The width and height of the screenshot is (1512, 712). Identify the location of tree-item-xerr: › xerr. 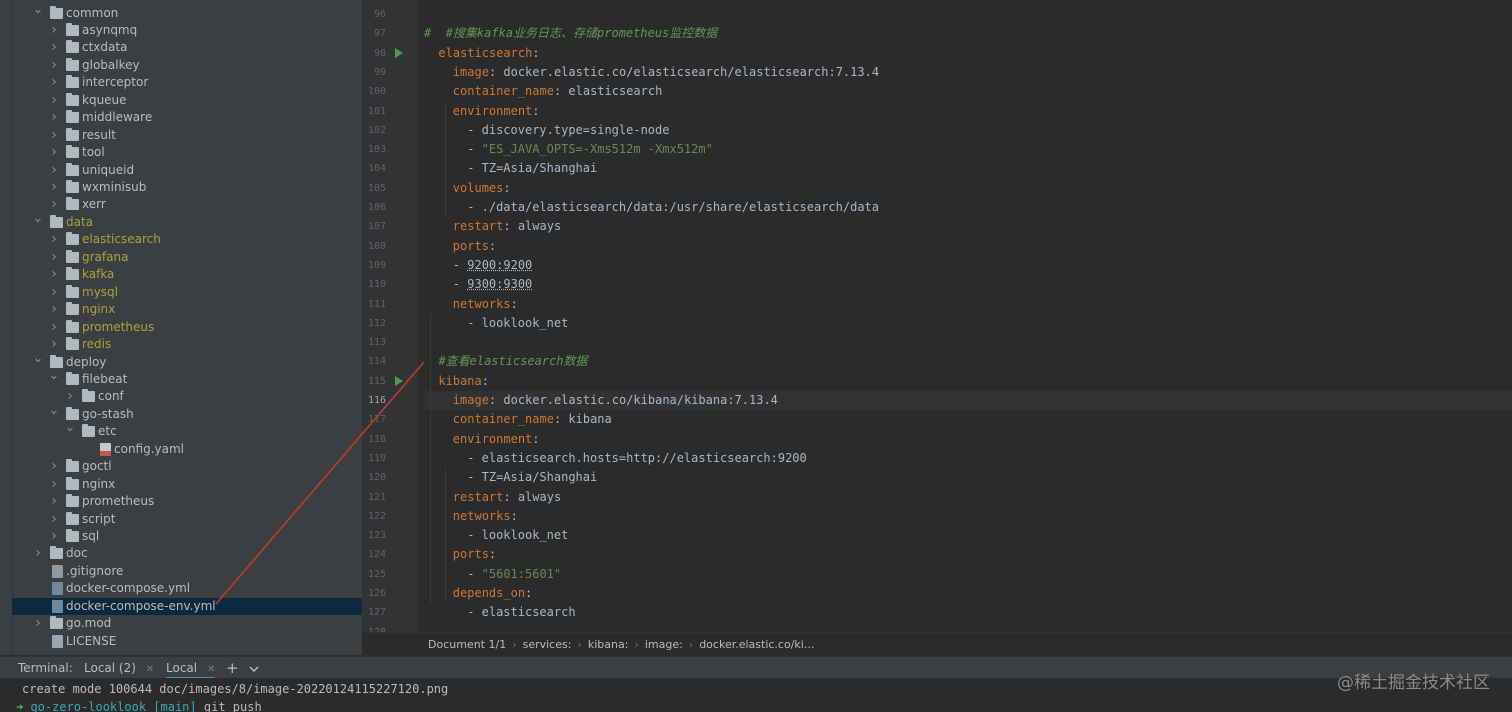
(187, 205).